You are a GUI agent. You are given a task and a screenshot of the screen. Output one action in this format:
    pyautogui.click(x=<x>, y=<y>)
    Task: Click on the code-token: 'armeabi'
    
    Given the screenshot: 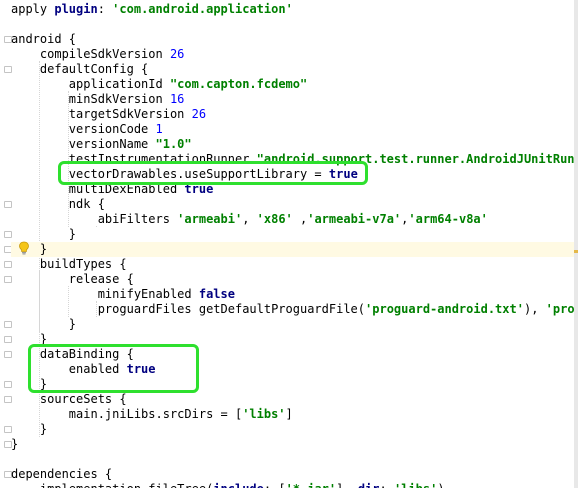 What is the action you would take?
    pyautogui.click(x=210, y=219)
    